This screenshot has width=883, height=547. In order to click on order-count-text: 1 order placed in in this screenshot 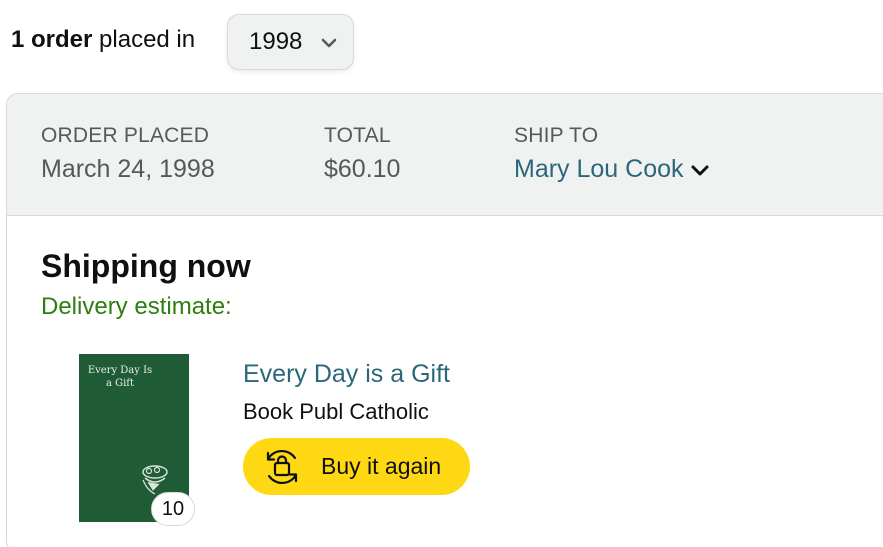, I will do `click(103, 40)`.